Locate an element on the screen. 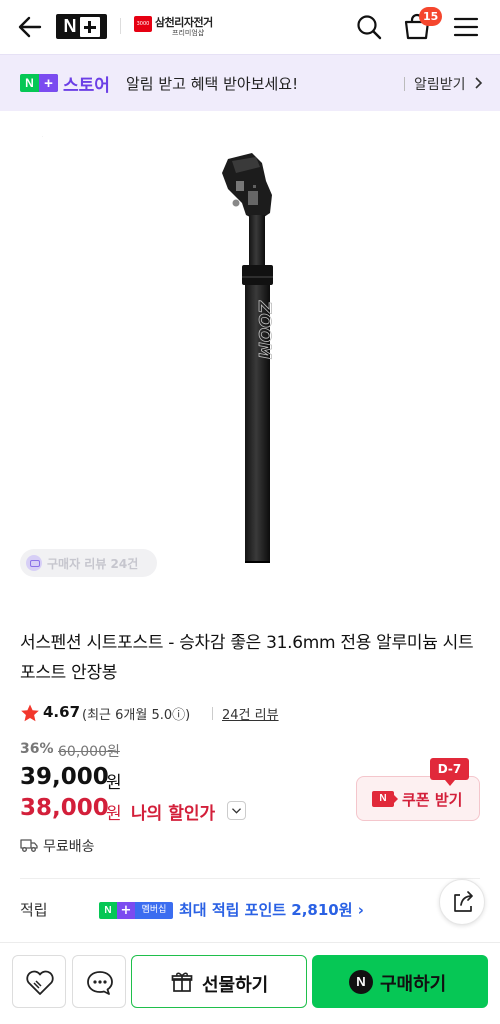  coupon-download-button: N 쿠폰 받기 is located at coordinates (418, 798).